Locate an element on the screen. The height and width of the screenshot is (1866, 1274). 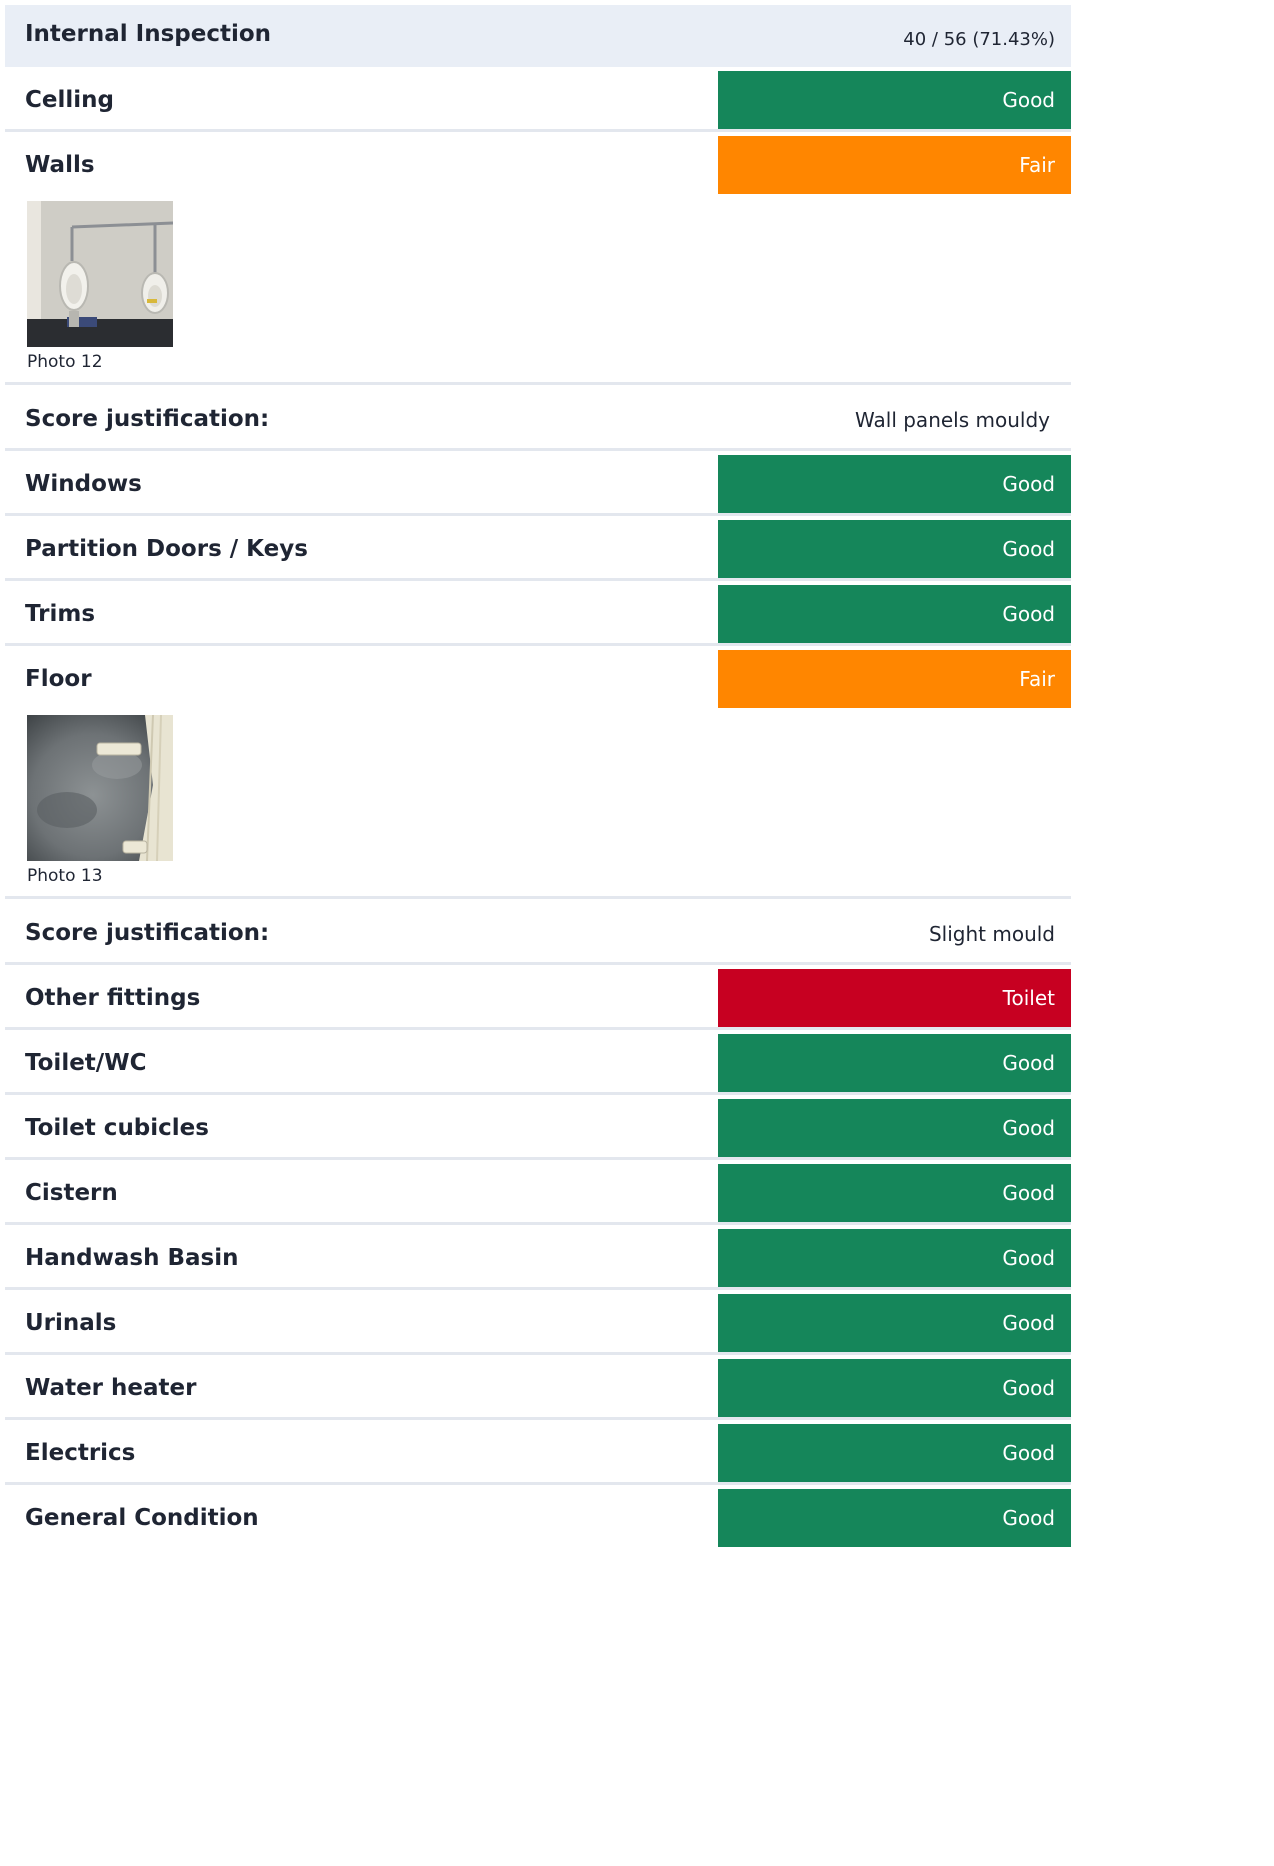
inspection-row-trims: Trims Good is located at coordinates (538, 613).